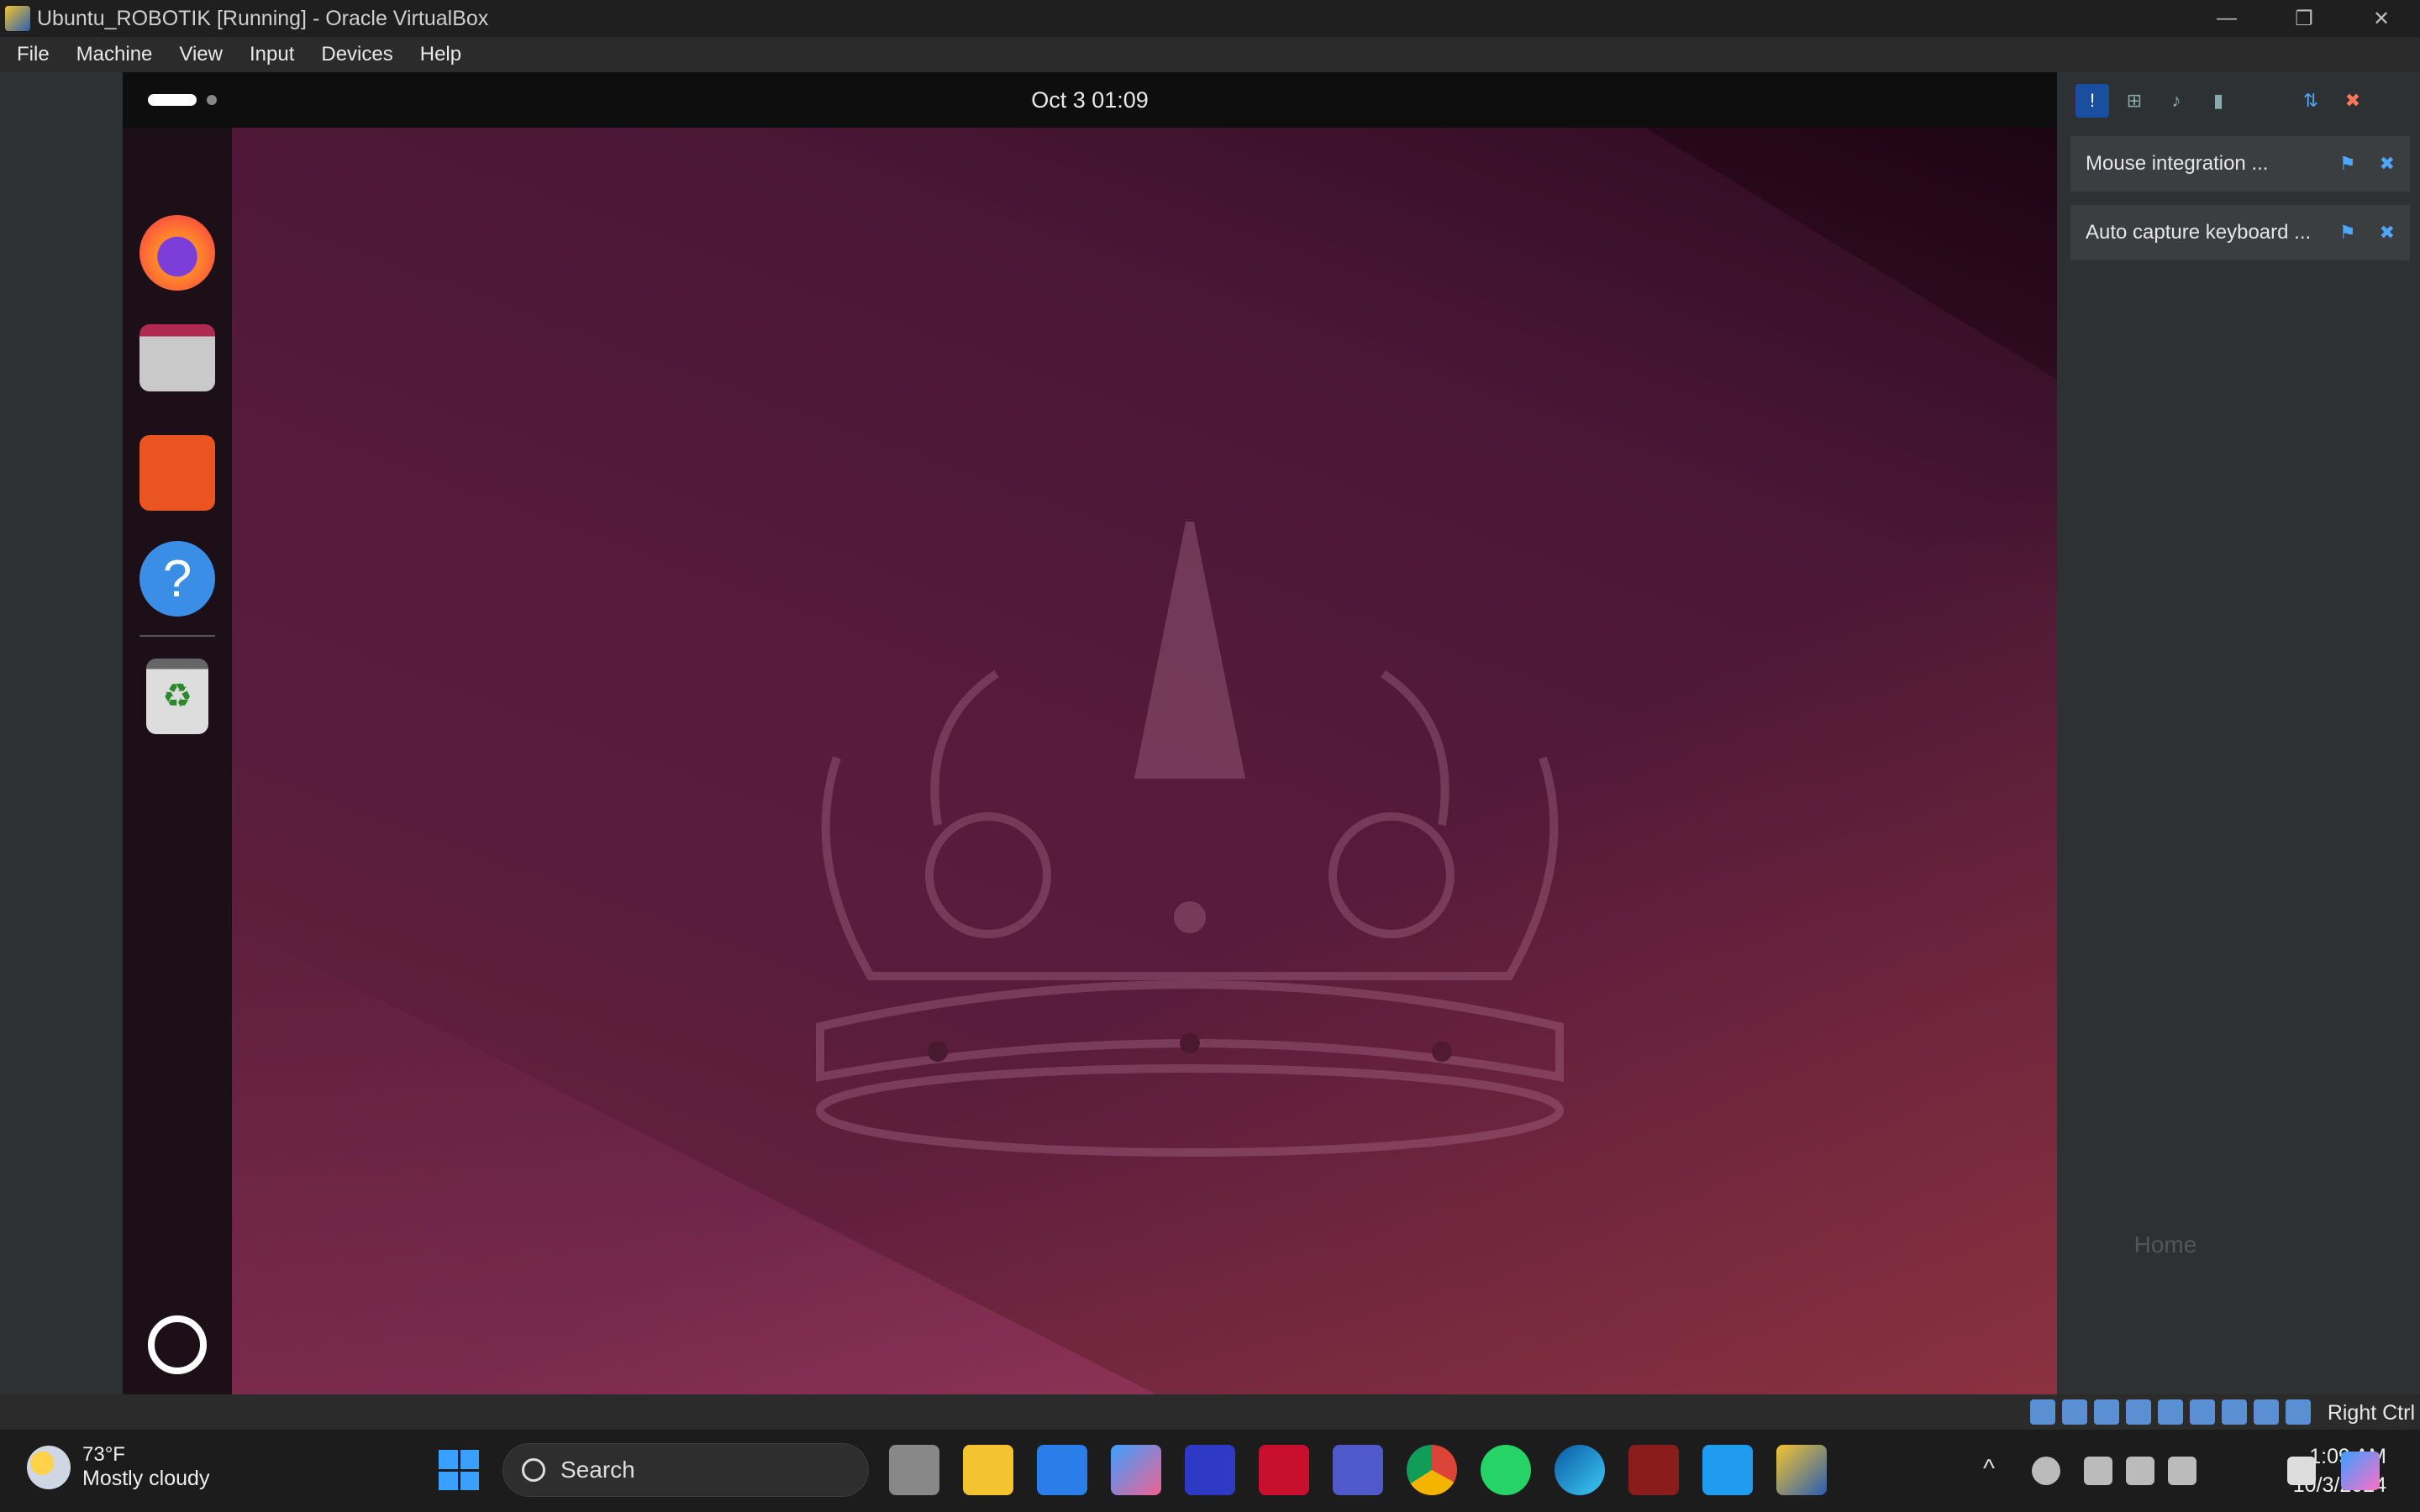 The height and width of the screenshot is (1512, 2420). I want to click on vbox-statusbar: Right Ctrl, so click(1210, 1412).